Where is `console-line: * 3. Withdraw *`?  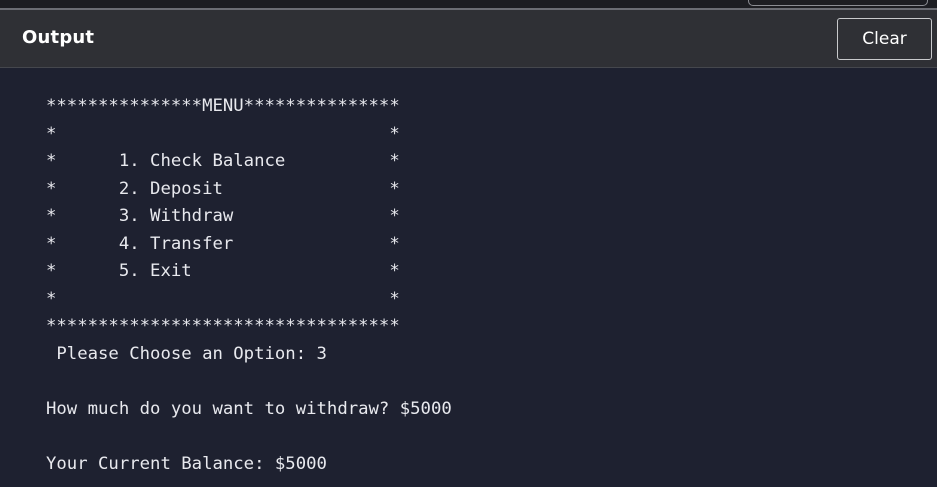 console-line: * 3. Withdraw * is located at coordinates (223, 216).